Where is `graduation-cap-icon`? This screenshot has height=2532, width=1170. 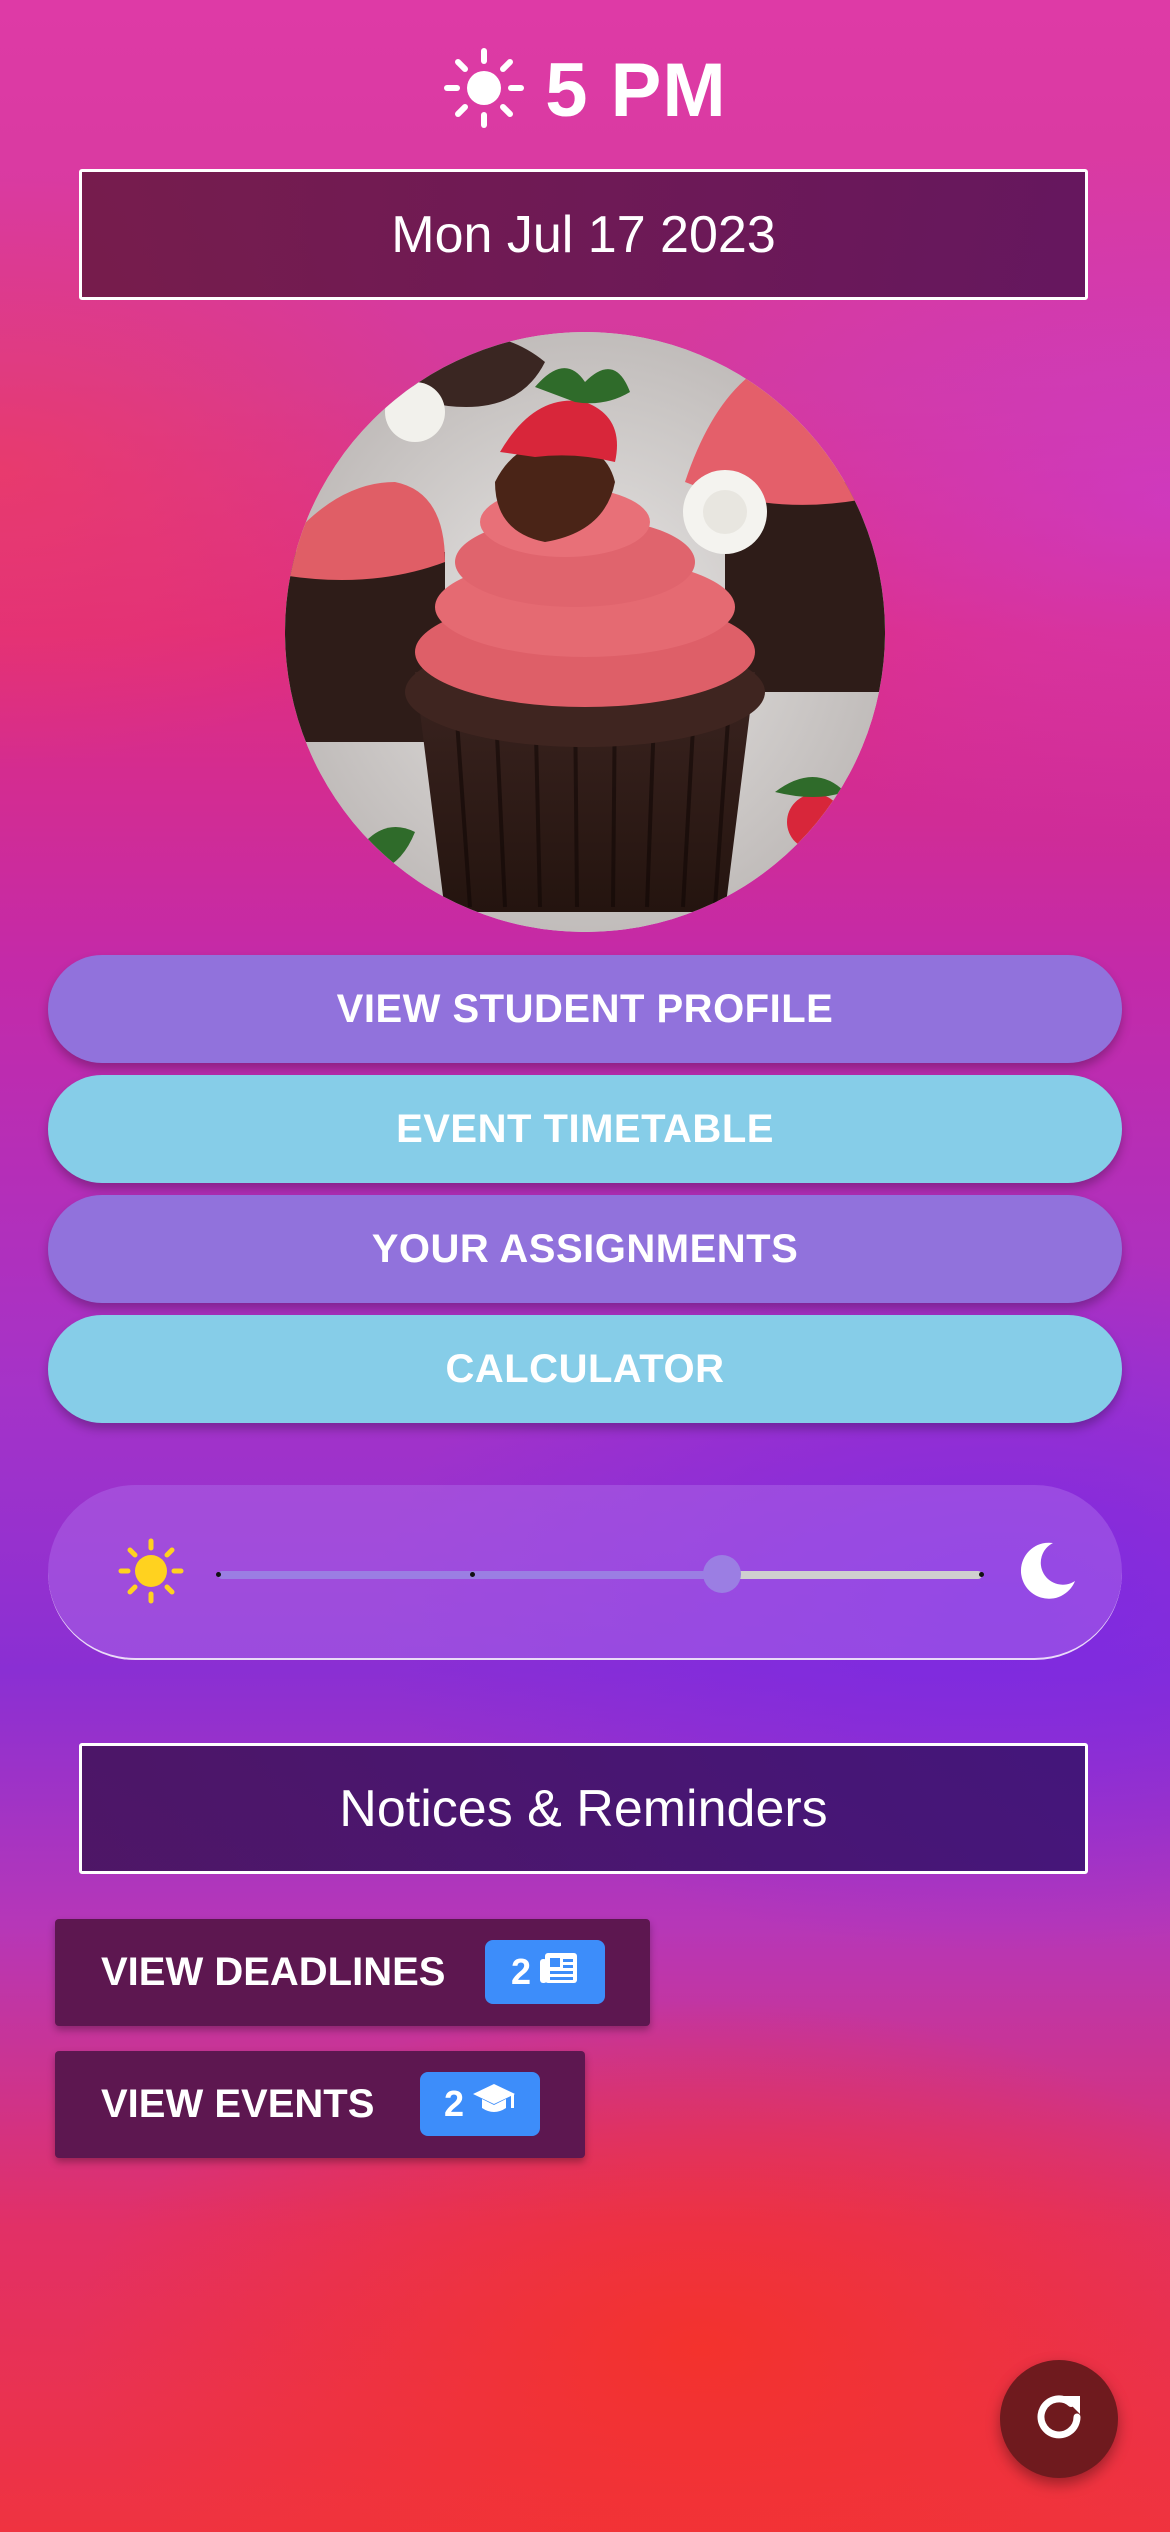
graduation-cap-icon is located at coordinates (494, 2104).